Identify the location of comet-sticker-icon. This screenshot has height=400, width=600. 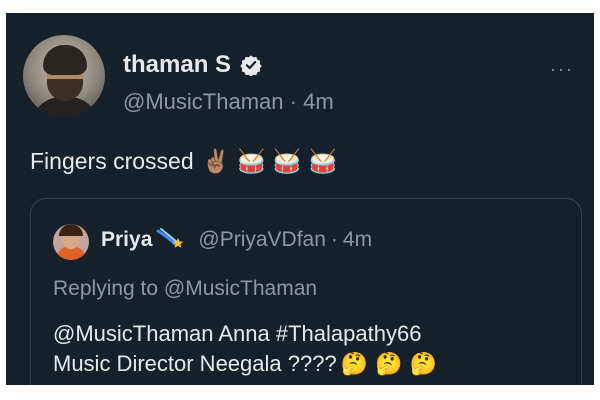
(170, 238).